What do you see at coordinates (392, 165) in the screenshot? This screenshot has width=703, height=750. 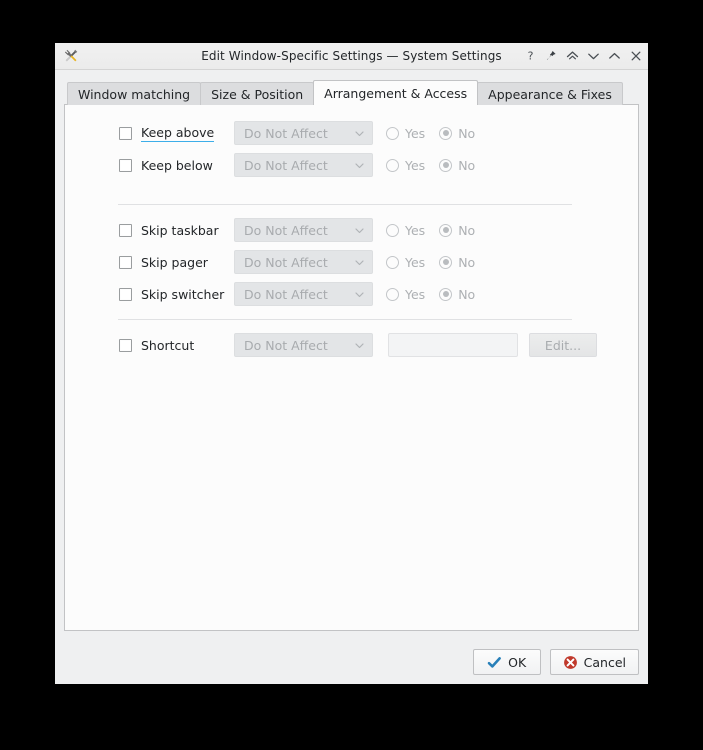 I see `radio-yes-keep-below` at bounding box center [392, 165].